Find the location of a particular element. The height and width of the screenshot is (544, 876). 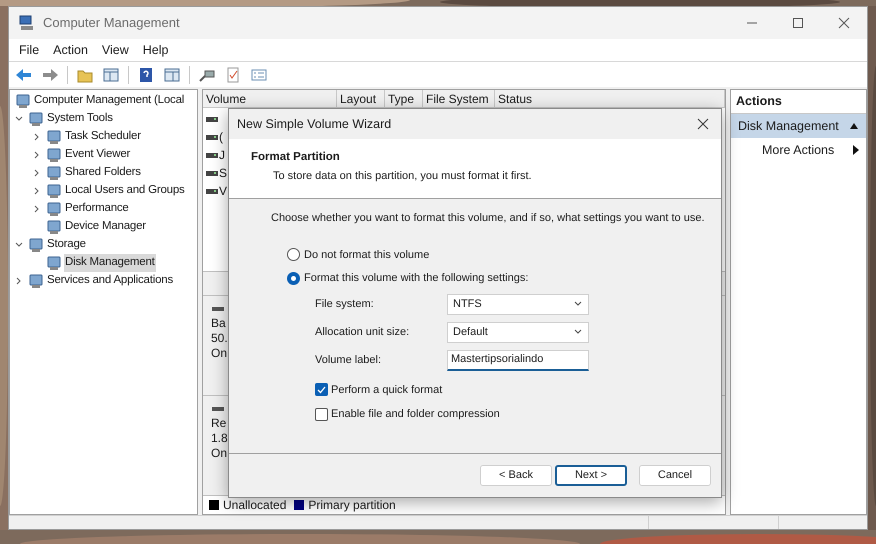

disk-info: Ba is located at coordinates (218, 323).